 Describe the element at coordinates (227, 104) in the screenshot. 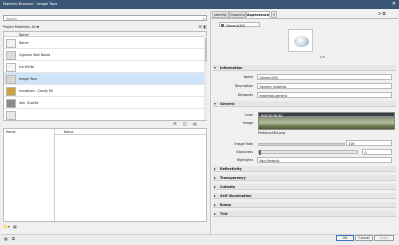

I see `section-title: Generic` at that location.